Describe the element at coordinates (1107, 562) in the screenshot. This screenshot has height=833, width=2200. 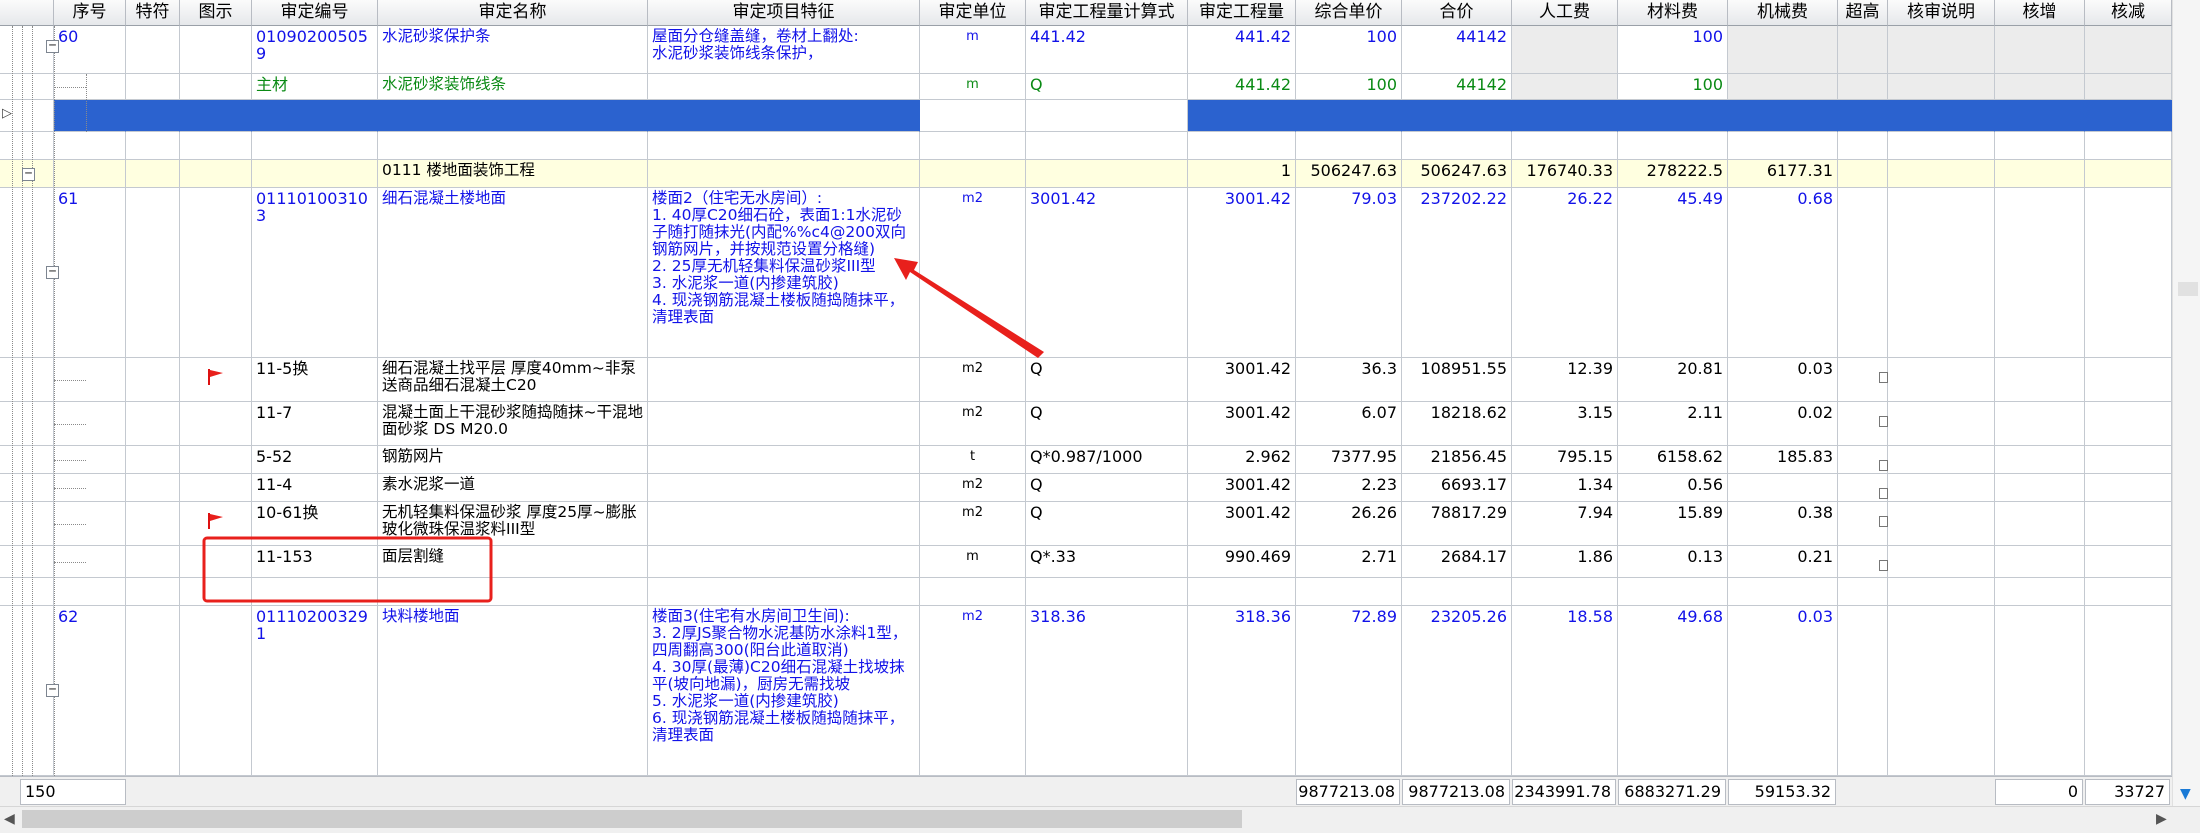
I see `cell-formula: Q*.33` at that location.